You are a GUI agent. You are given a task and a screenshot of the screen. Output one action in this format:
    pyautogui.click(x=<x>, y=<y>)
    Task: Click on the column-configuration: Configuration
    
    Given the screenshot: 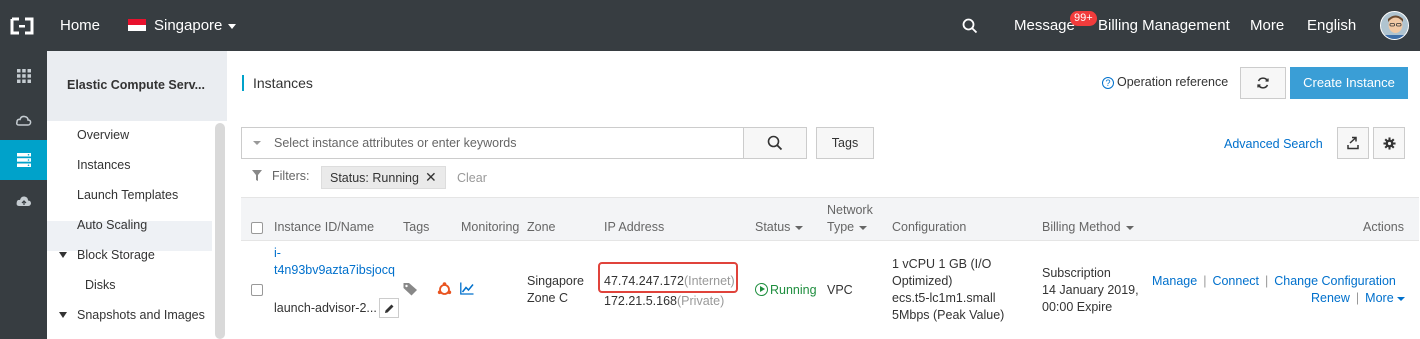 What is the action you would take?
    pyautogui.click(x=929, y=227)
    